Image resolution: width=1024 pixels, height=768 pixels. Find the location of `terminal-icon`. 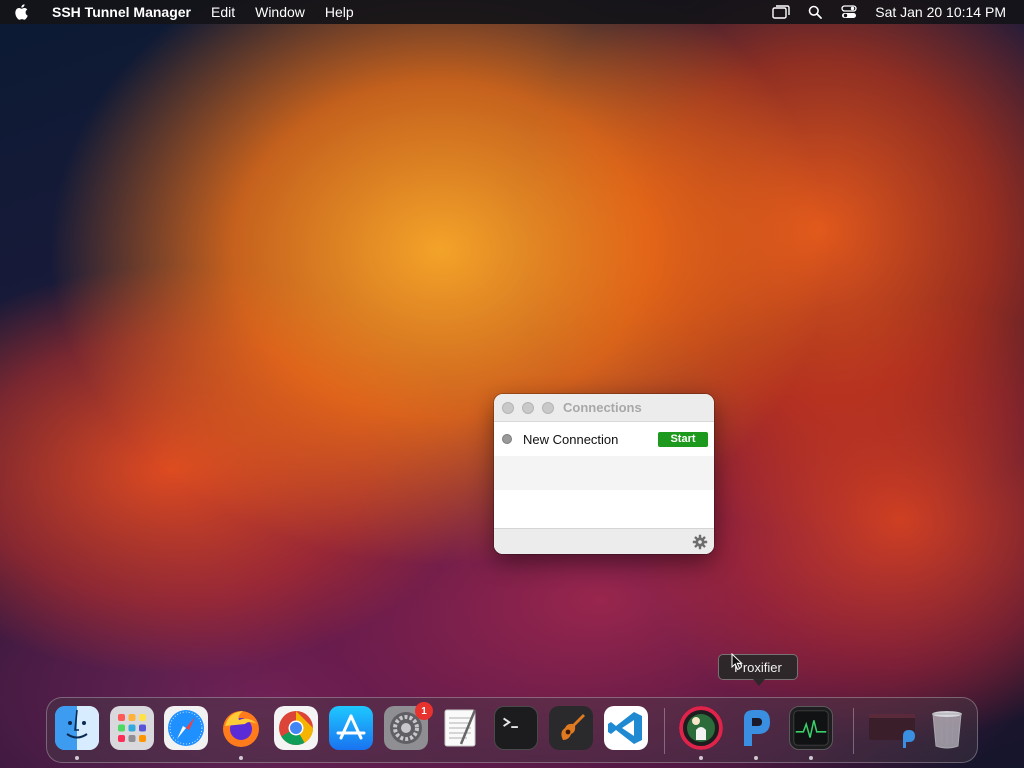

terminal-icon is located at coordinates (516, 728).